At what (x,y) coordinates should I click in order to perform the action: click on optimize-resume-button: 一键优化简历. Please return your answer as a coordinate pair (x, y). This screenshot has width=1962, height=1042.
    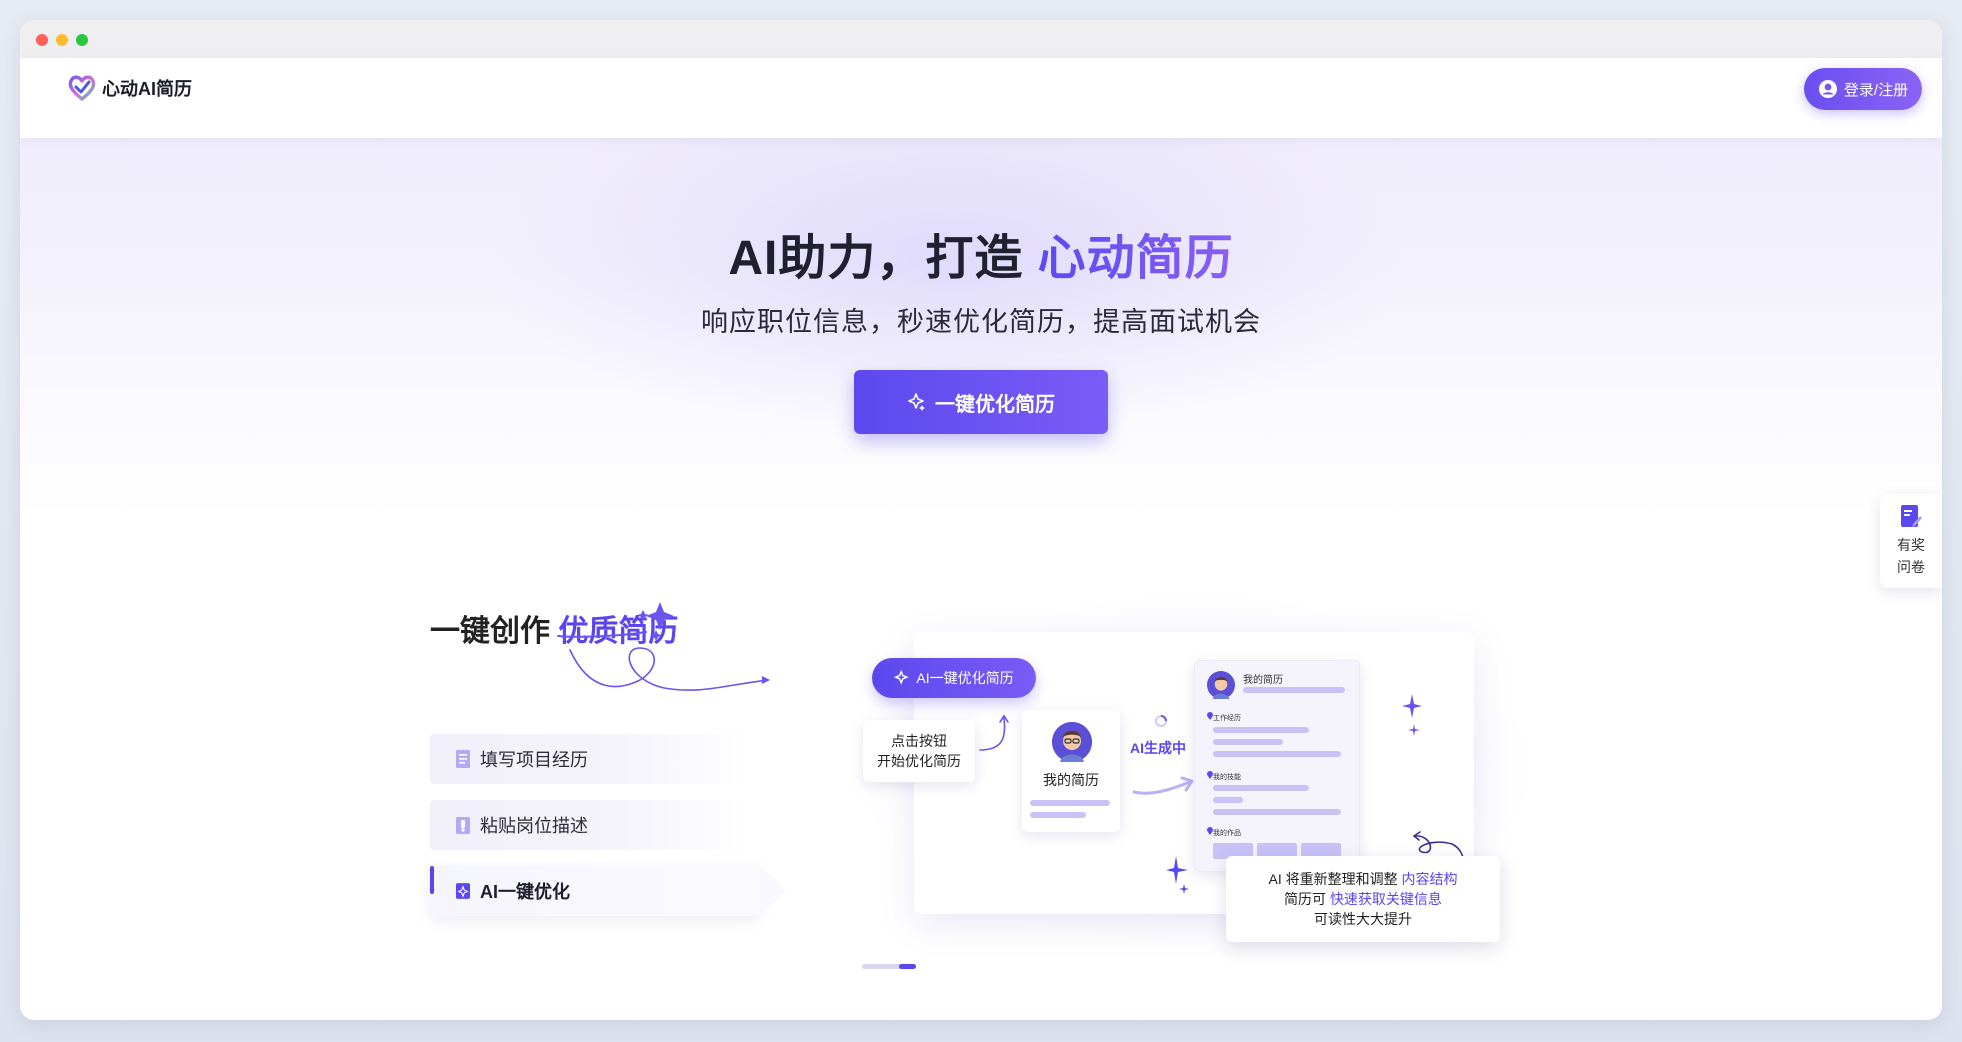
    Looking at the image, I should click on (981, 402).